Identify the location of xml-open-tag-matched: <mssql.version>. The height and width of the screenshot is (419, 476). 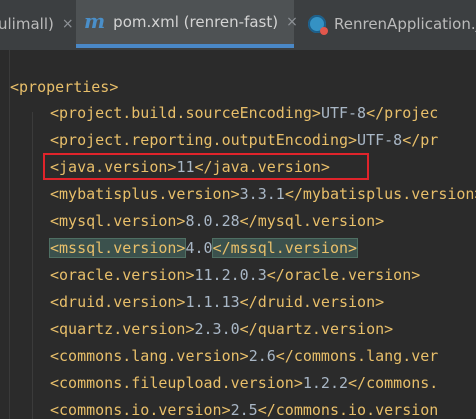
(117, 248).